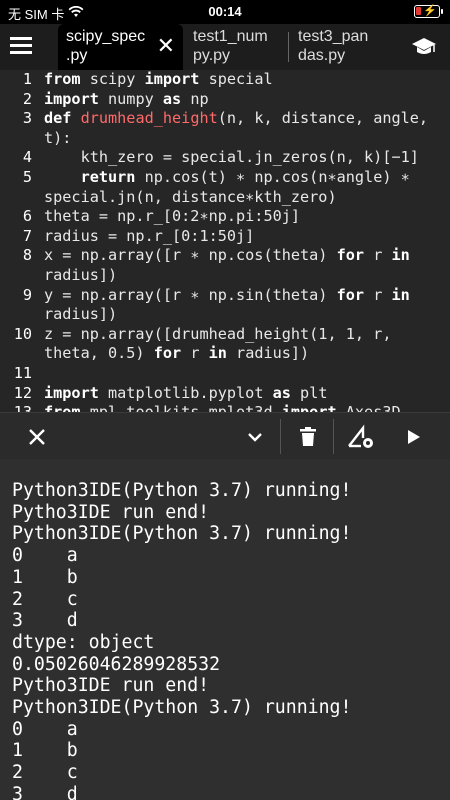 This screenshot has width=450, height=800. What do you see at coordinates (27, 176) in the screenshot?
I see `line-number: 5` at bounding box center [27, 176].